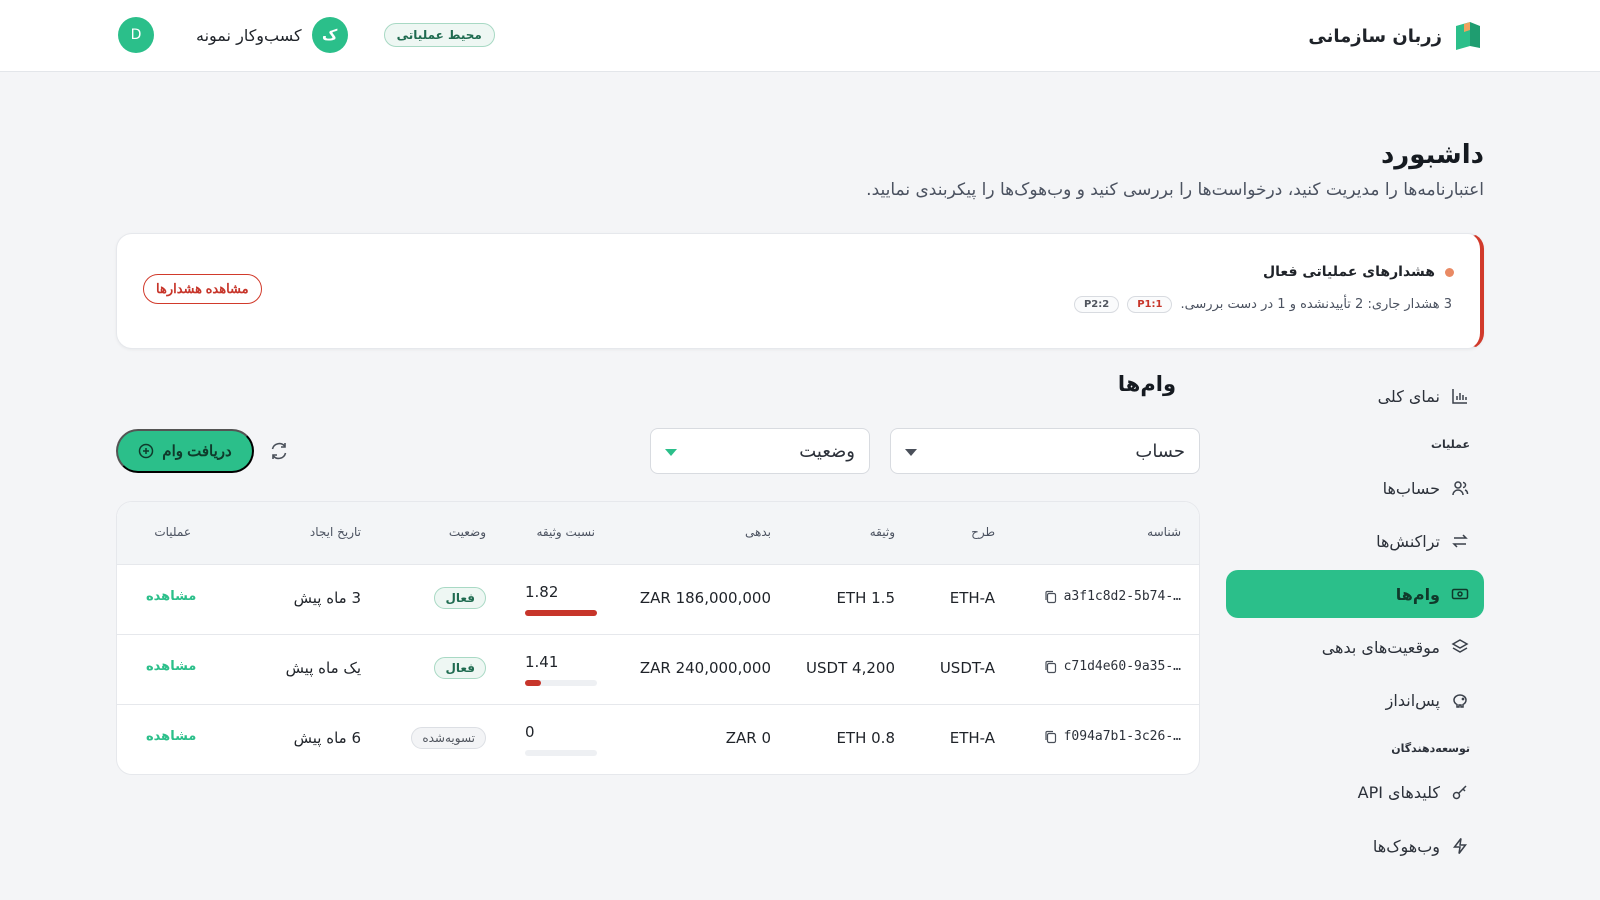  What do you see at coordinates (448, 738) in the screenshot?
I see `status-badge: تسویه‌شده` at bounding box center [448, 738].